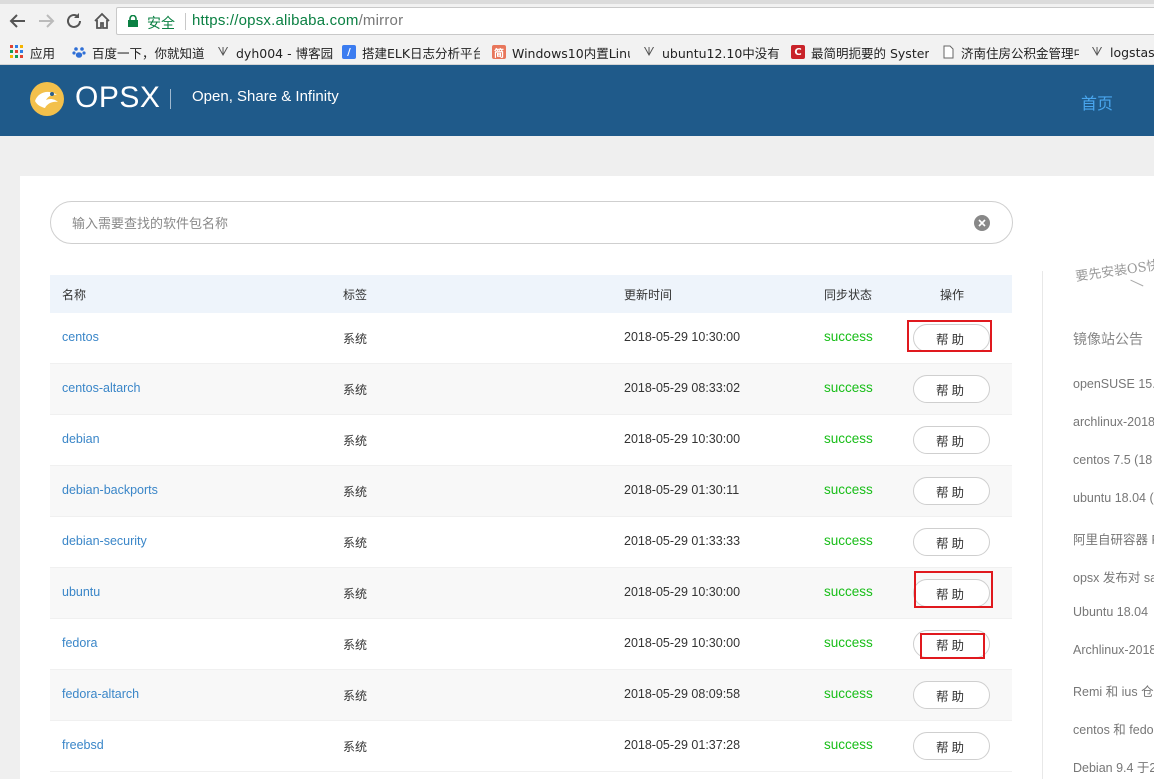 The image size is (1154, 779). I want to click on bookmark-windows10: 简 Windows10内置Linu, so click(561, 52).